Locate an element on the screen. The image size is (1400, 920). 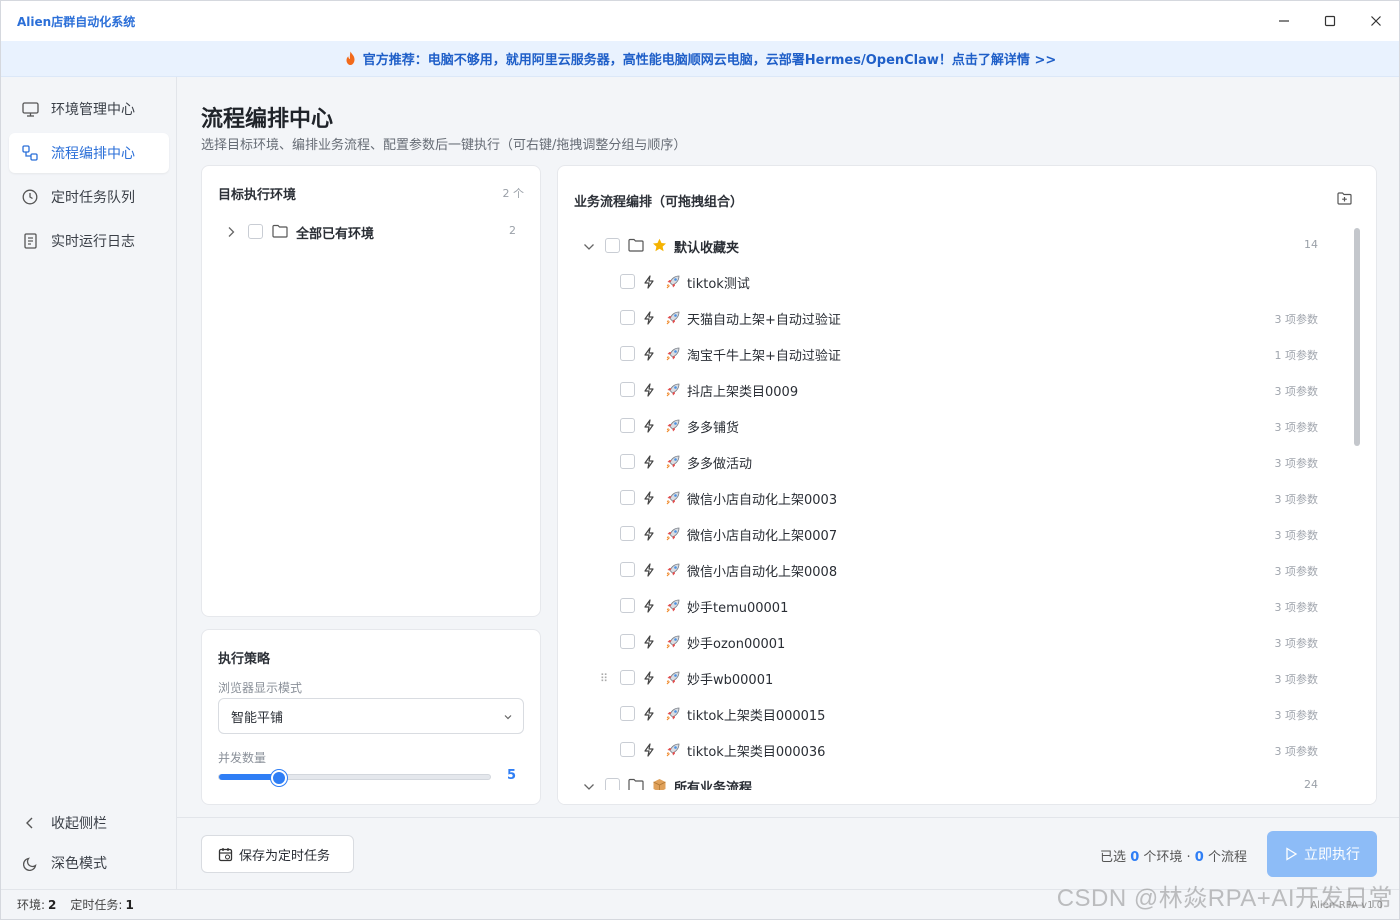
play-icon is located at coordinates (1291, 854).